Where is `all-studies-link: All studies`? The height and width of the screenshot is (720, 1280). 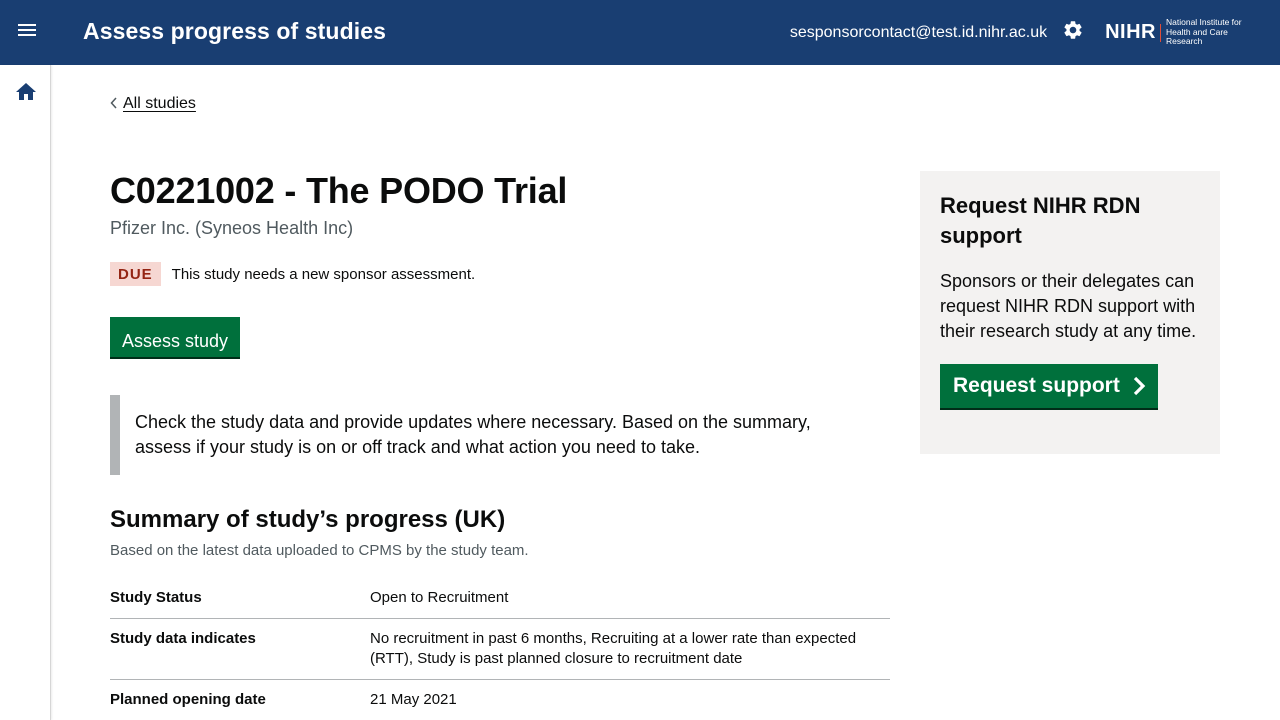
all-studies-link: All studies is located at coordinates (159, 104).